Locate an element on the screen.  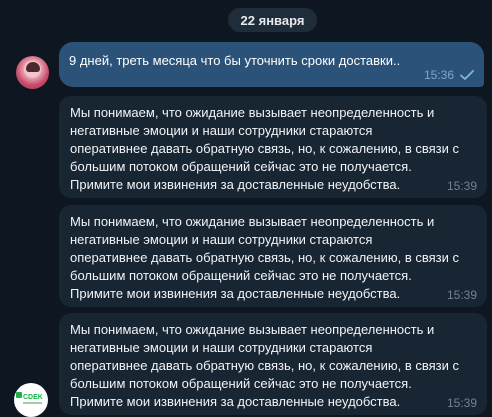
outgoing-message-time: 15:36 is located at coordinates (438, 75).